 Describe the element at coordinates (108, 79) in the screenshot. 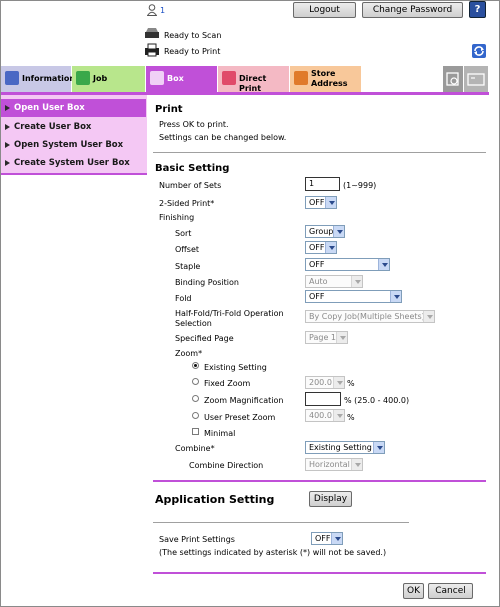

I see `tab-job: Job` at that location.